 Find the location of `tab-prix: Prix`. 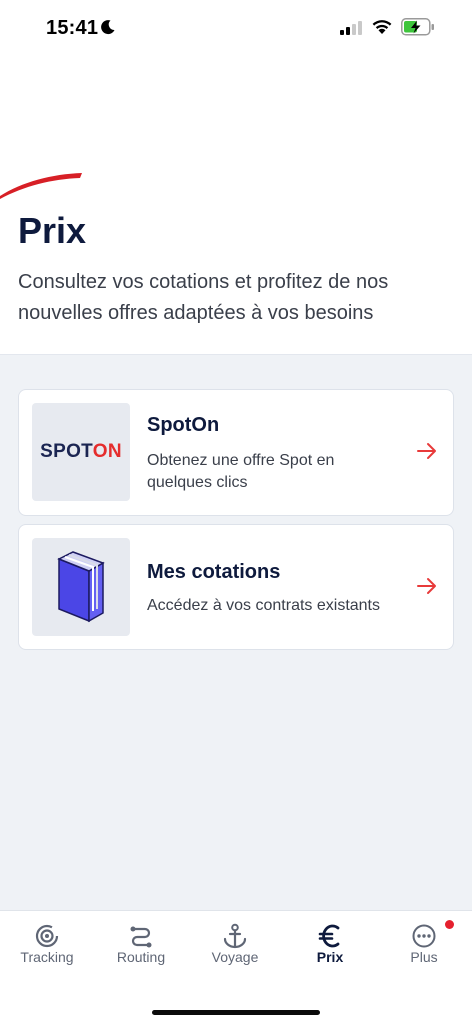

tab-prix: Prix is located at coordinates (330, 946).